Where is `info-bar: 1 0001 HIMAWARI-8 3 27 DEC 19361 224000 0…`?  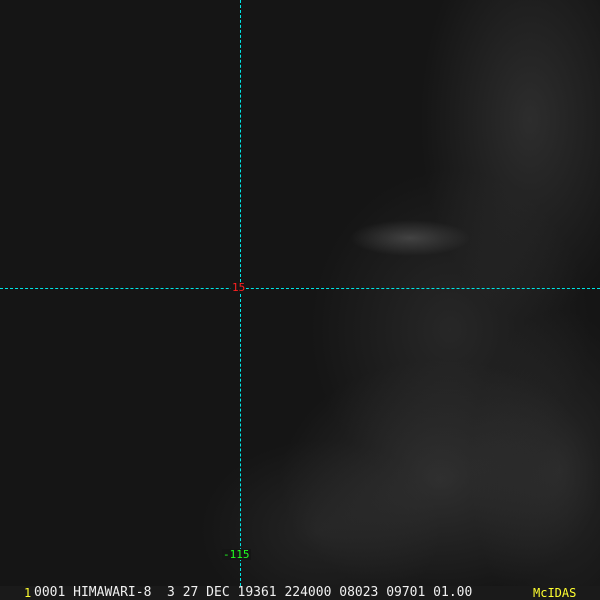 info-bar: 1 0001 HIMAWARI-8 3 27 DEC 19361 224000 0… is located at coordinates (300, 593).